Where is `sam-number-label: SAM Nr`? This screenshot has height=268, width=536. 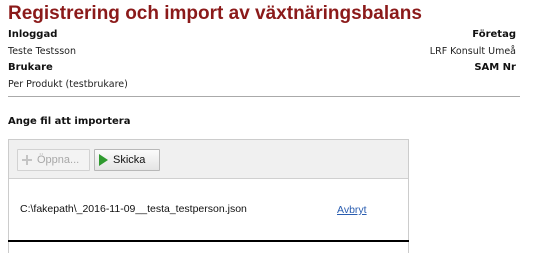 sam-number-label: SAM Nr is located at coordinates (495, 67).